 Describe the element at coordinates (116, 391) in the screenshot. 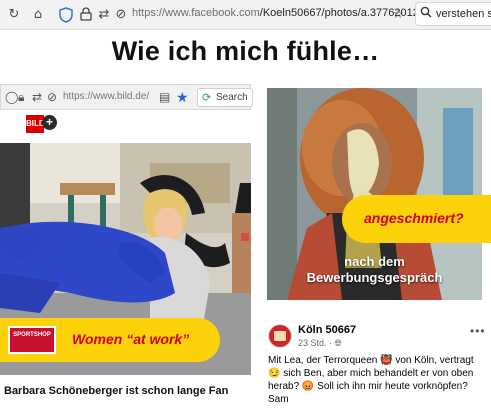

I see `article-caption: Barbara Schöneberger ist schon lange Fan` at that location.